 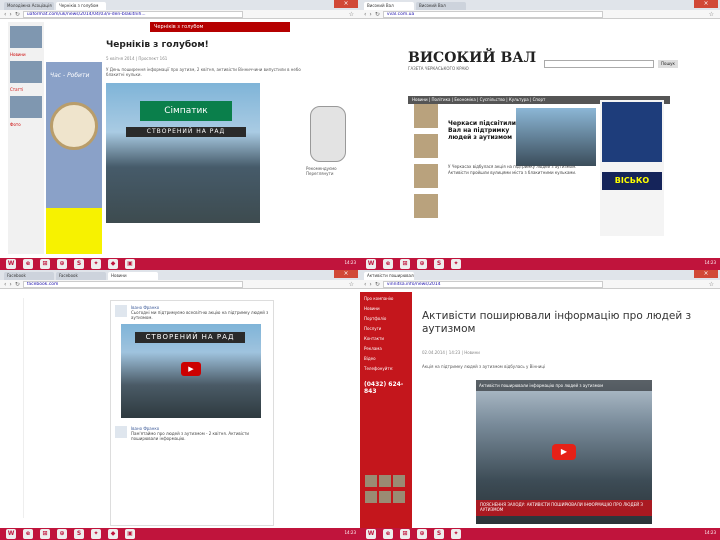 I want to click on phone-number: (0432) 624-843, so click(x=386, y=388).